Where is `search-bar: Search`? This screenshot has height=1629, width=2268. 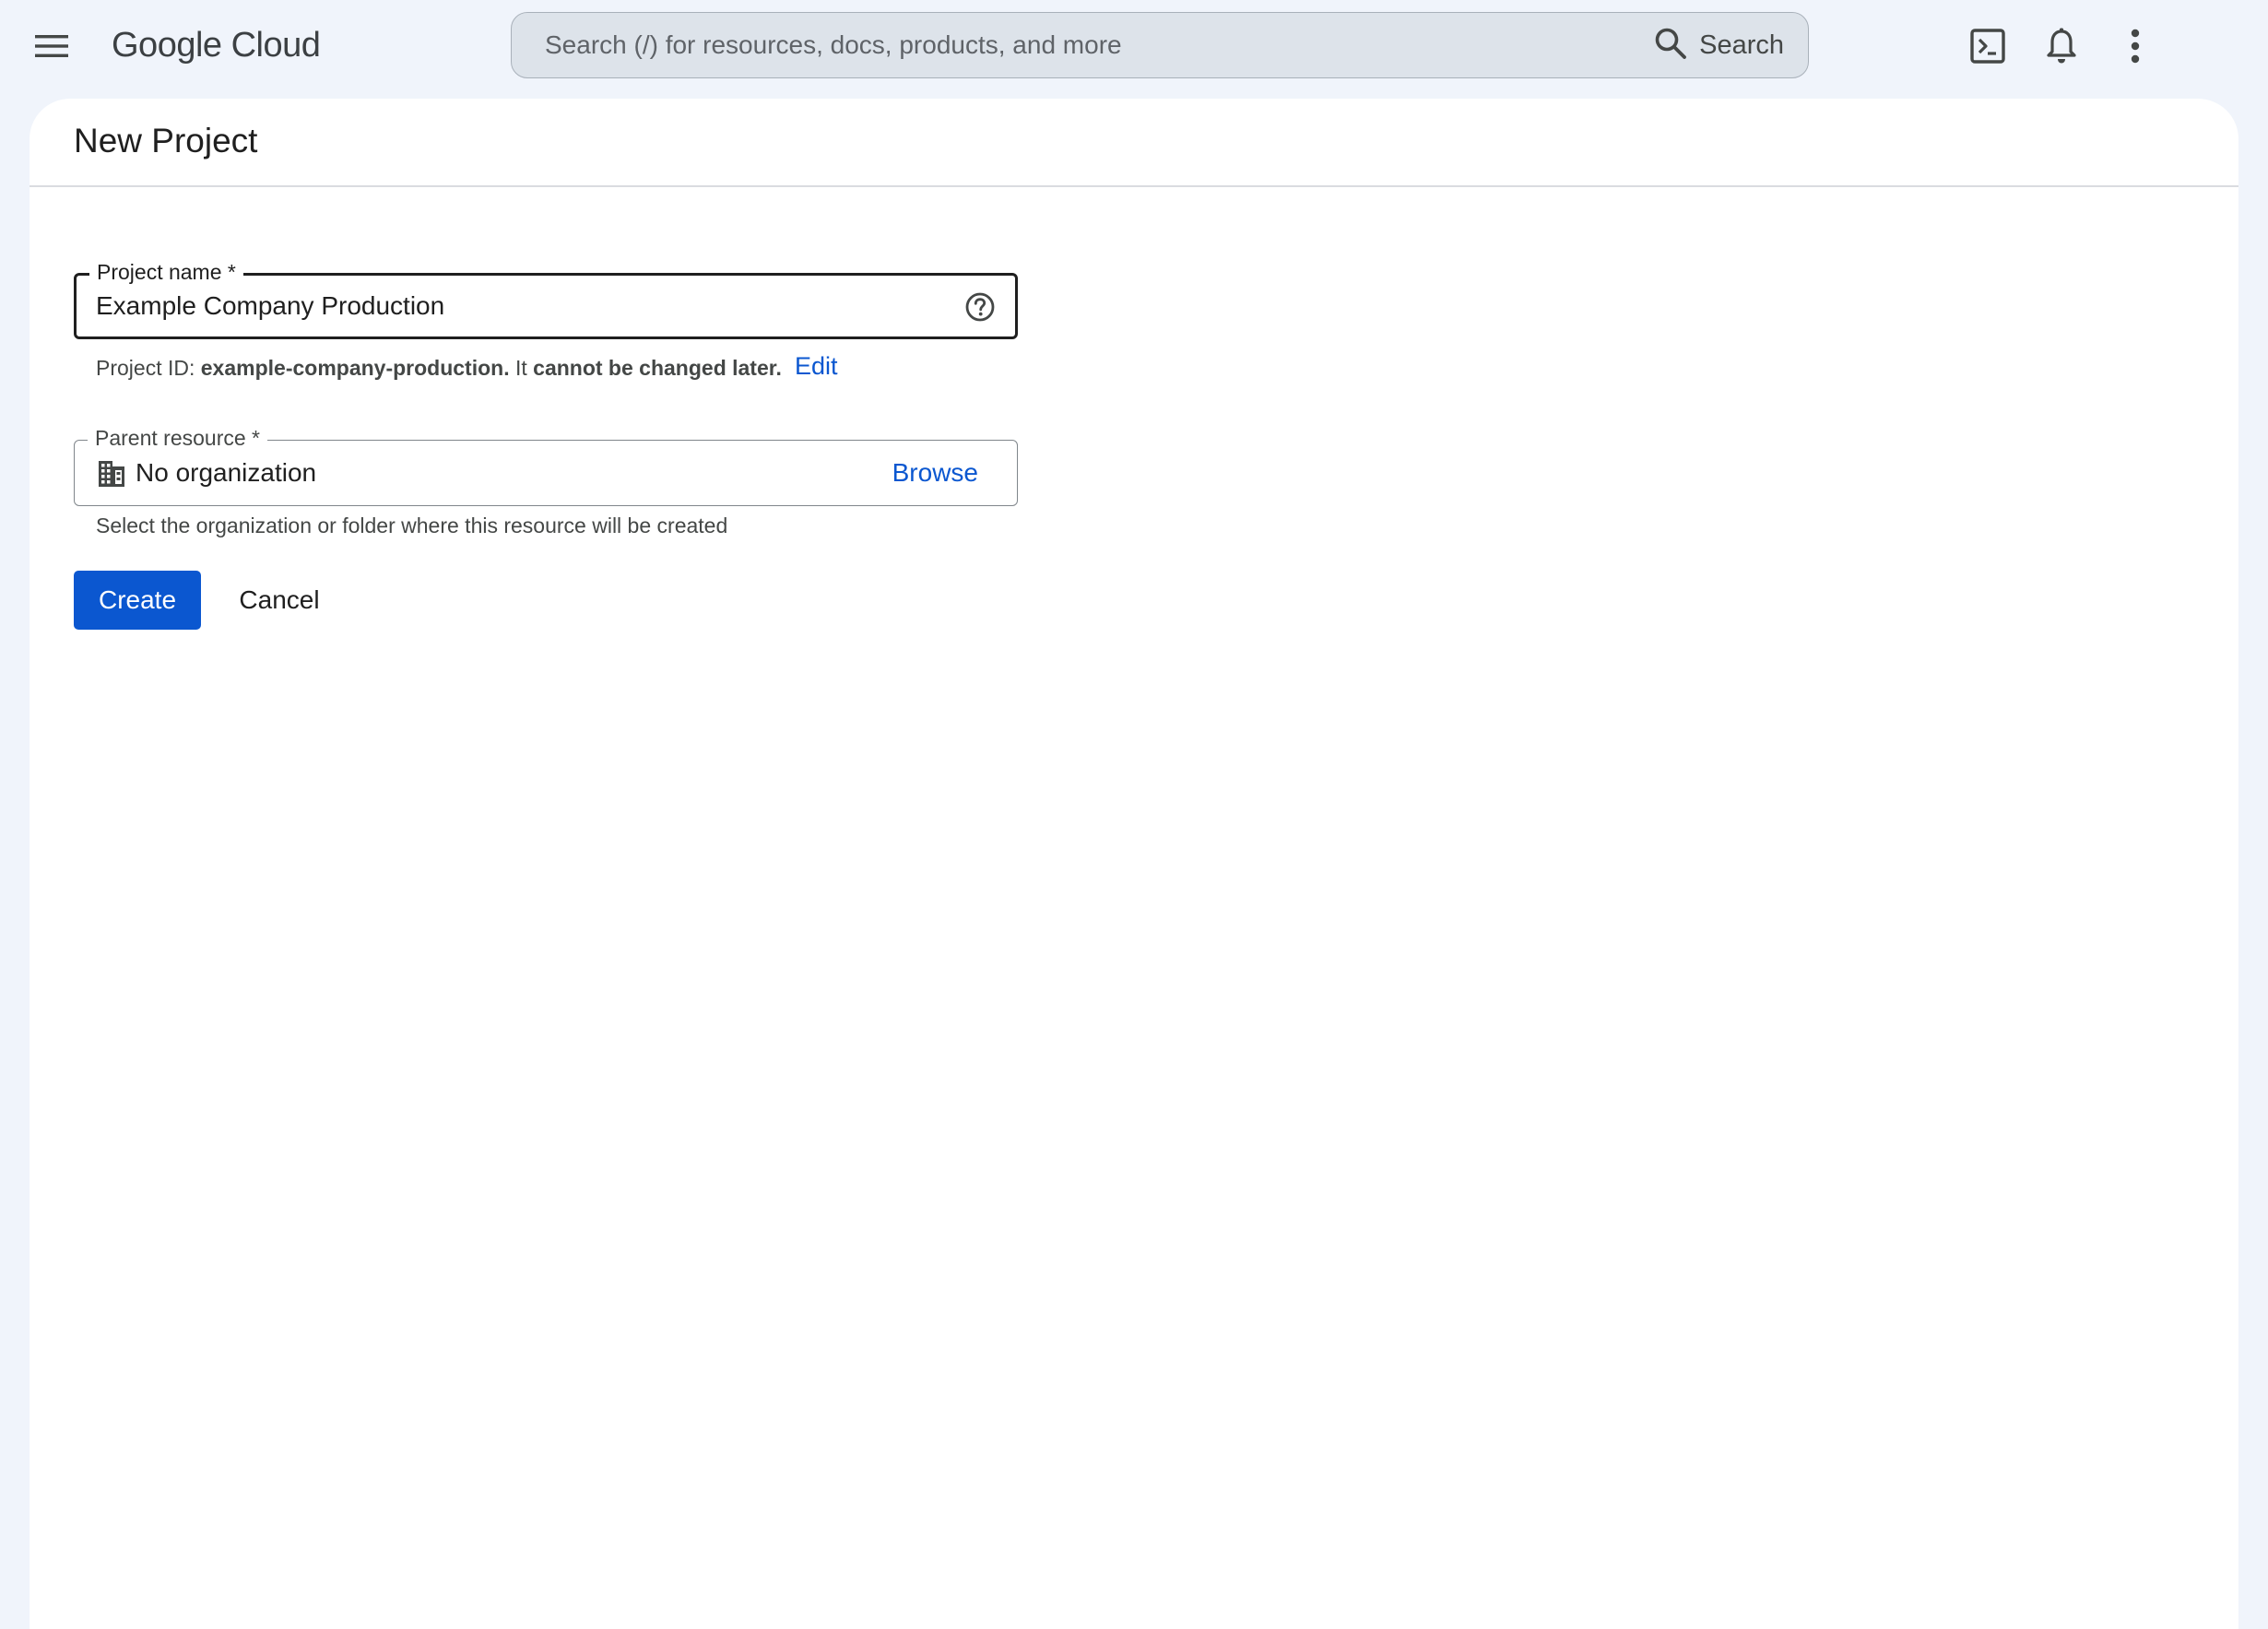 search-bar: Search is located at coordinates (1160, 45).